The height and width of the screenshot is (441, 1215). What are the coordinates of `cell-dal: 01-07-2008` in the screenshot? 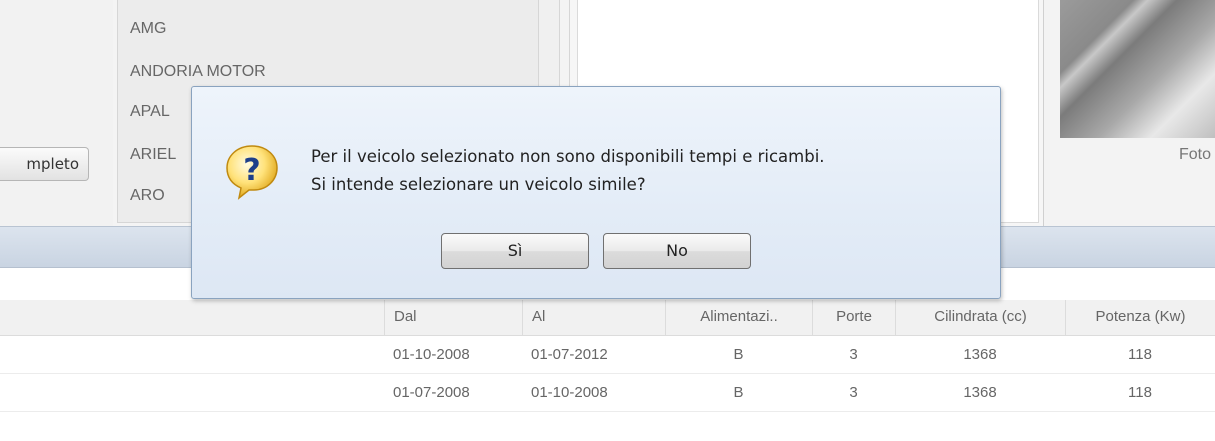 It's located at (431, 392).